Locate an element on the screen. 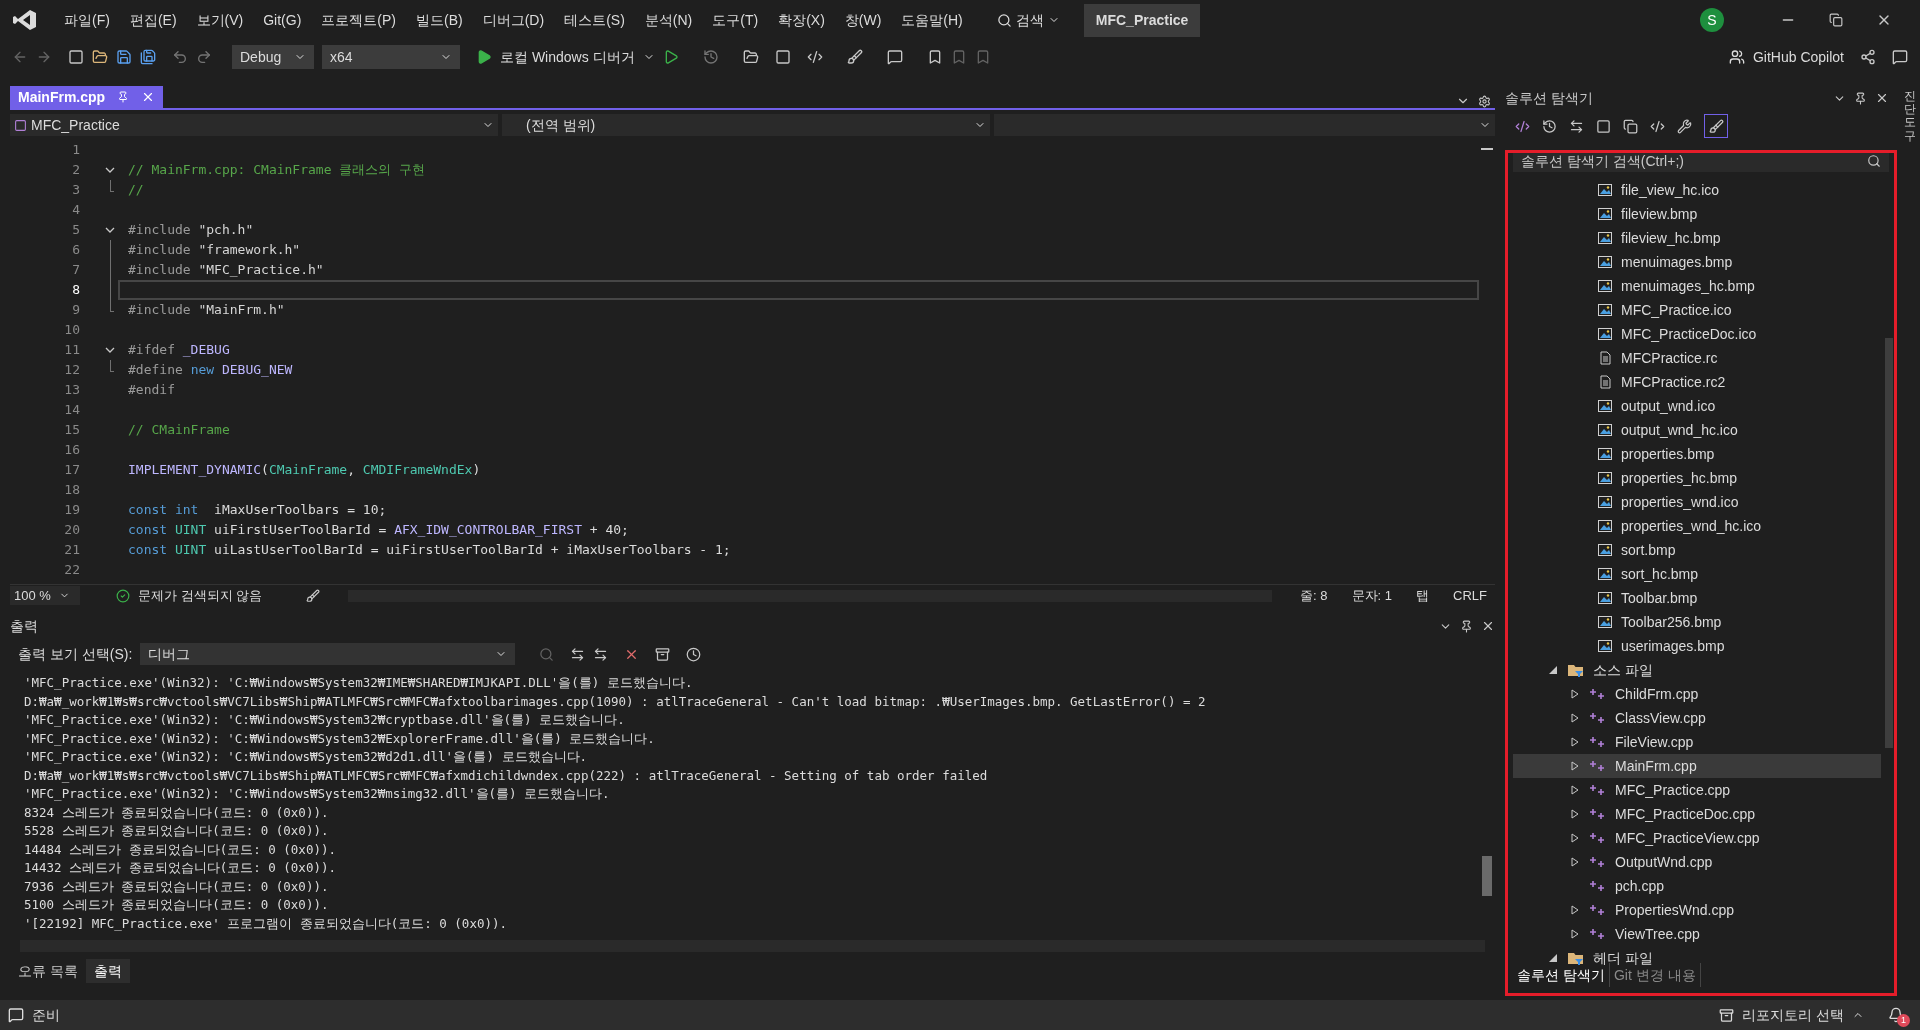 The width and height of the screenshot is (1920, 1030). tree-item: properties_wnd.ico is located at coordinates (1697, 502).